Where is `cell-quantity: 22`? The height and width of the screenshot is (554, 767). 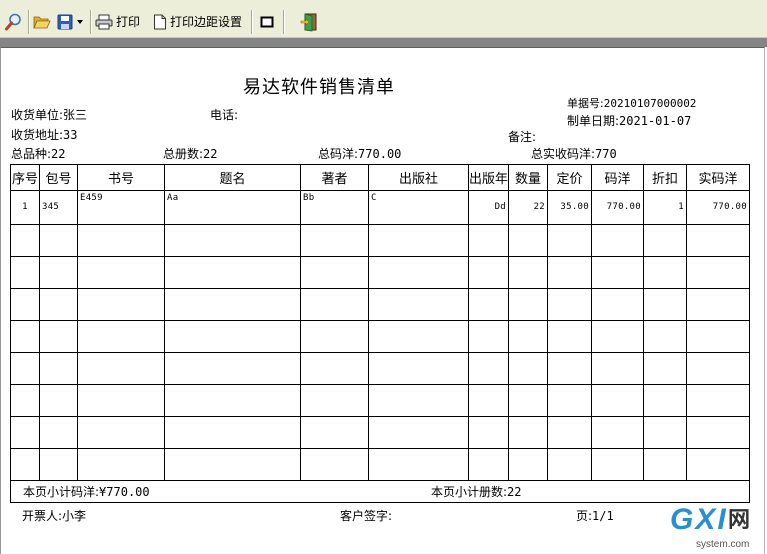
cell-quantity: 22 is located at coordinates (528, 207).